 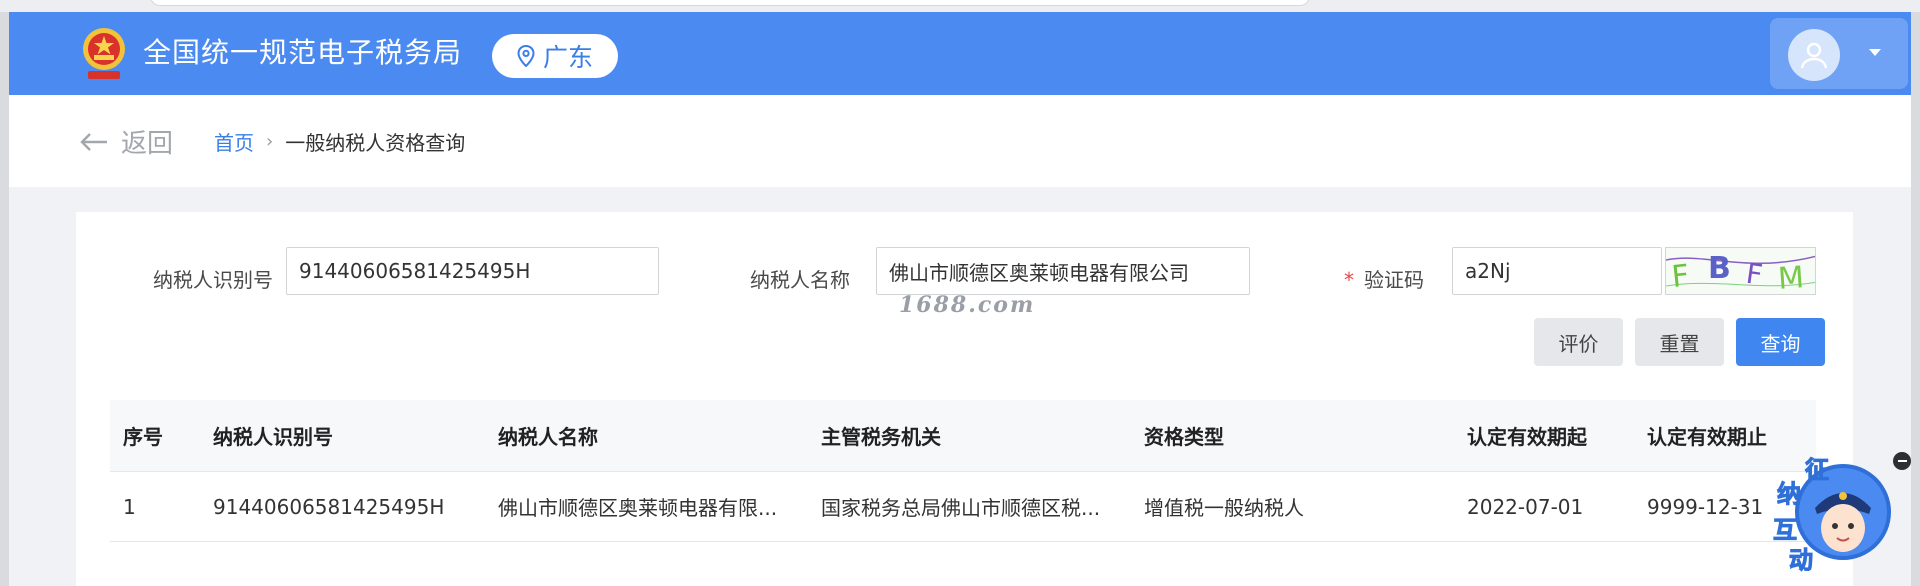 What do you see at coordinates (960, 53) in the screenshot?
I see `top-header: 全国统一规范电子税务局 广东` at bounding box center [960, 53].